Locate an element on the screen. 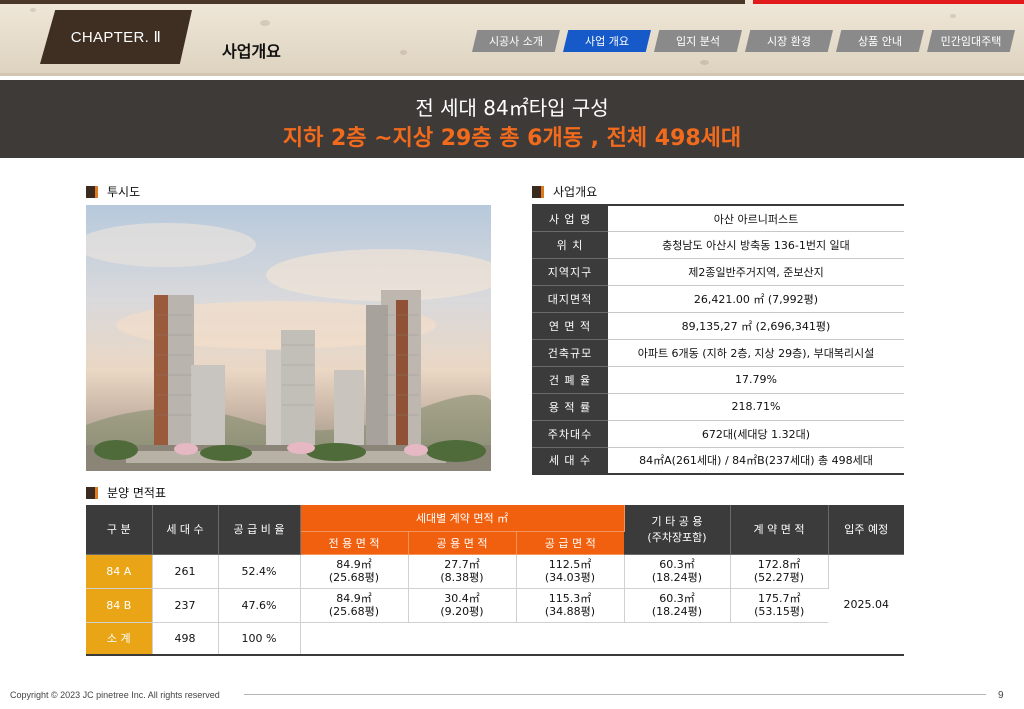 This screenshot has width=1024, height=709. table-row: 대지면적 26,421.00 ㎡ (7,992평) is located at coordinates (718, 299).